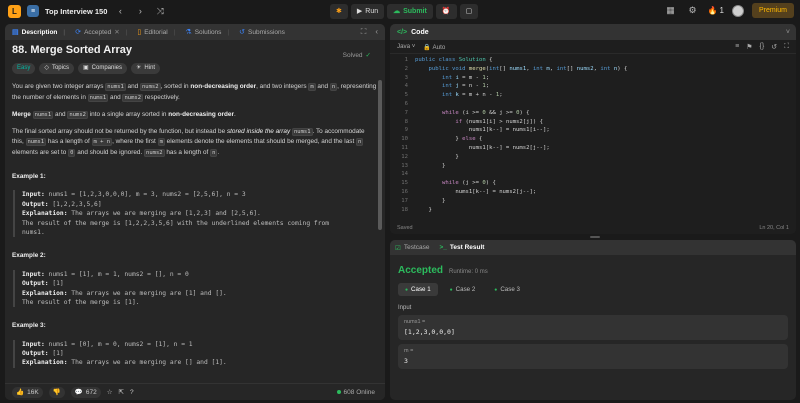 The height and width of the screenshot is (403, 800). Describe the element at coordinates (406, 68) in the screenshot. I see `line-number: 2` at that location.